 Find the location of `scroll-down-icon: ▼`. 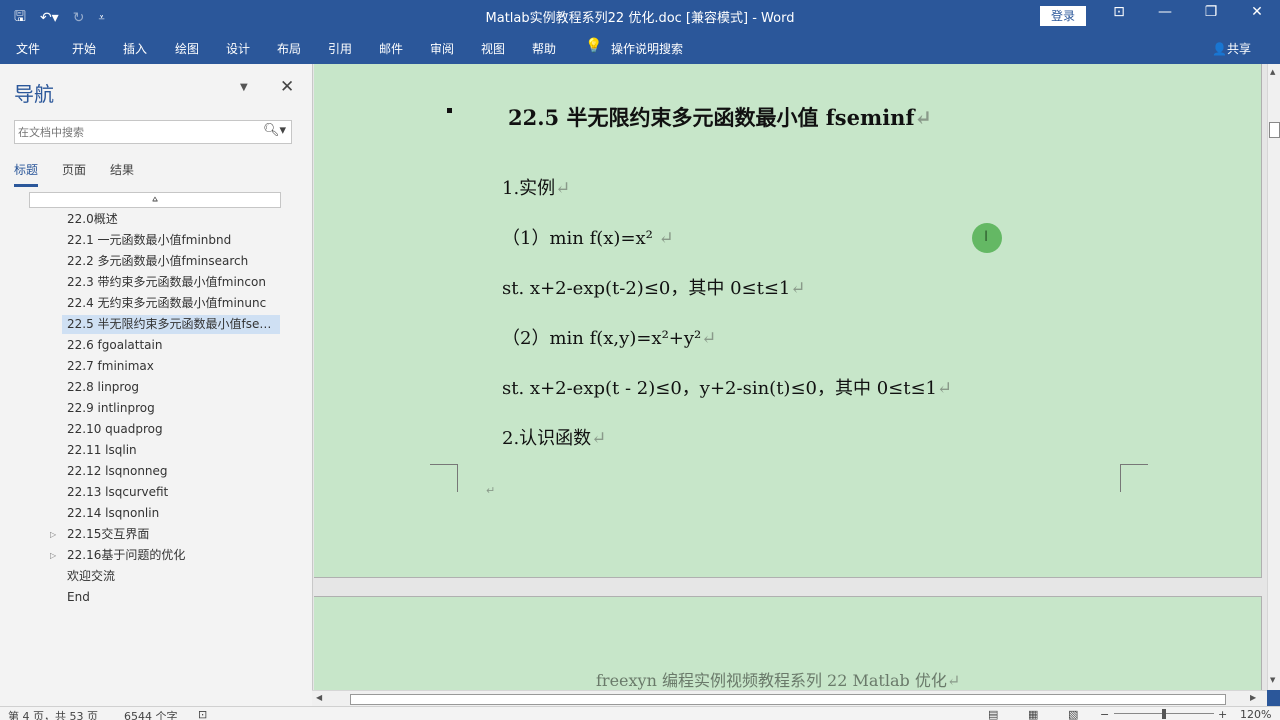

scroll-down-icon: ▼ is located at coordinates (1272, 680).